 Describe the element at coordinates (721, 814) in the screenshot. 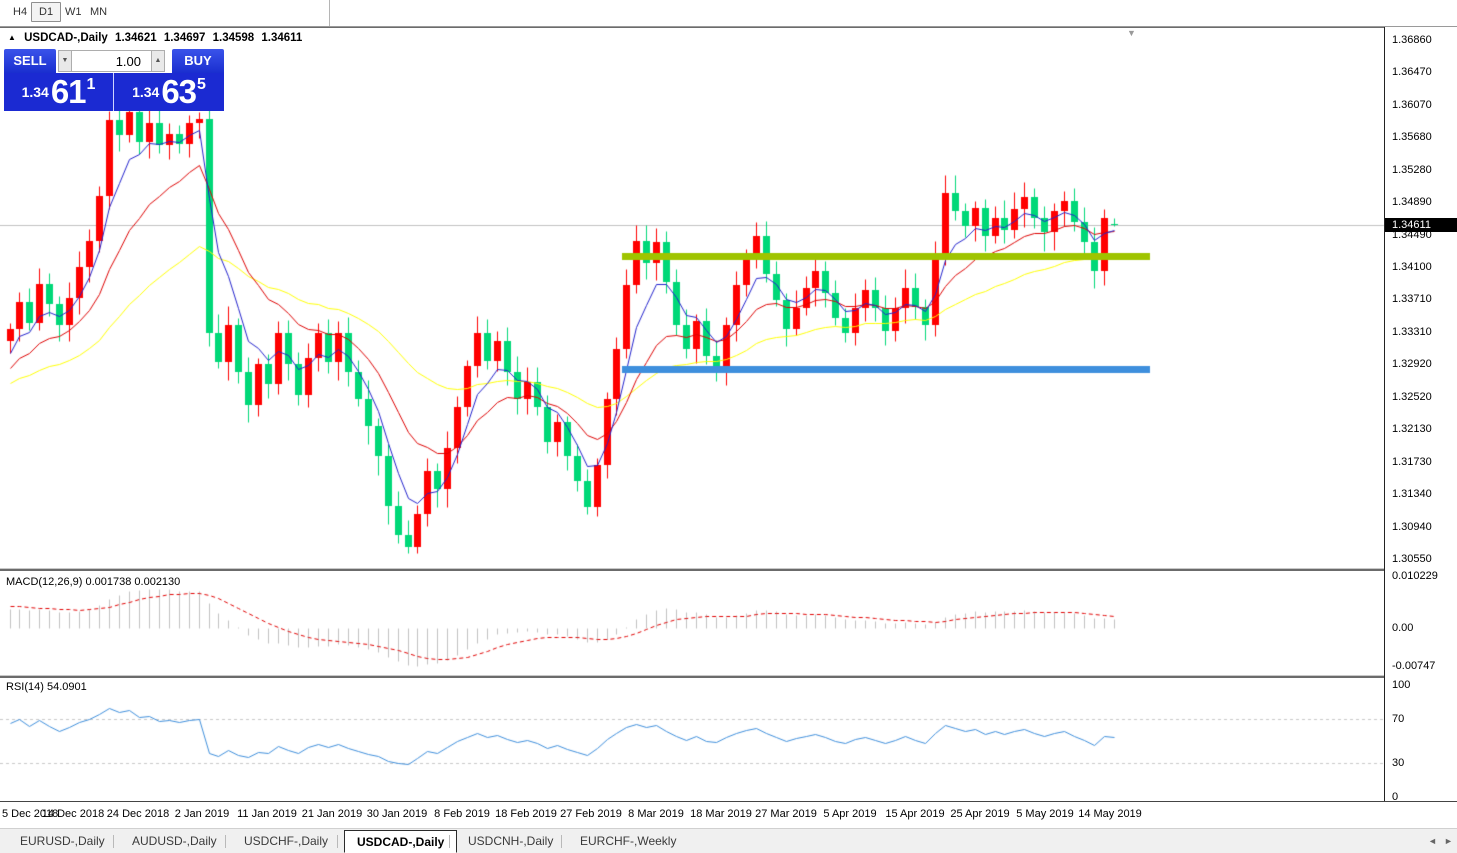

I see `date-axis-label: 18 Mar 2019` at that location.